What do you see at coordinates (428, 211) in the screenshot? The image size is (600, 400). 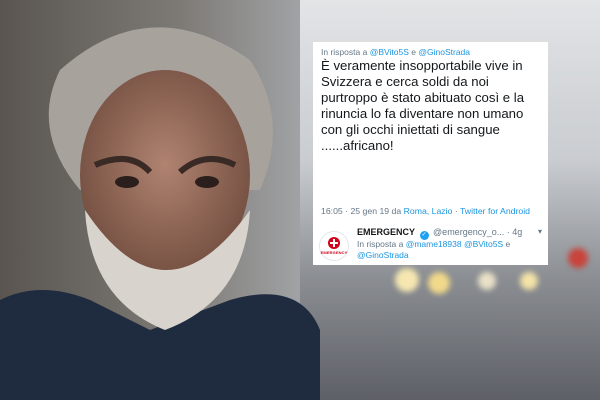 I see `location-link: Roma, Lazio` at bounding box center [428, 211].